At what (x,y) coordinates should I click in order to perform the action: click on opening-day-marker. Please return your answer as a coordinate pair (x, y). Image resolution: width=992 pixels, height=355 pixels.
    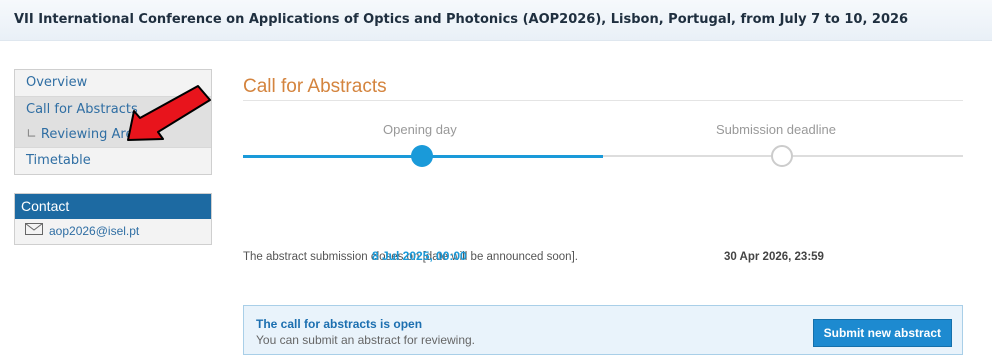
    Looking at the image, I should click on (422, 156).